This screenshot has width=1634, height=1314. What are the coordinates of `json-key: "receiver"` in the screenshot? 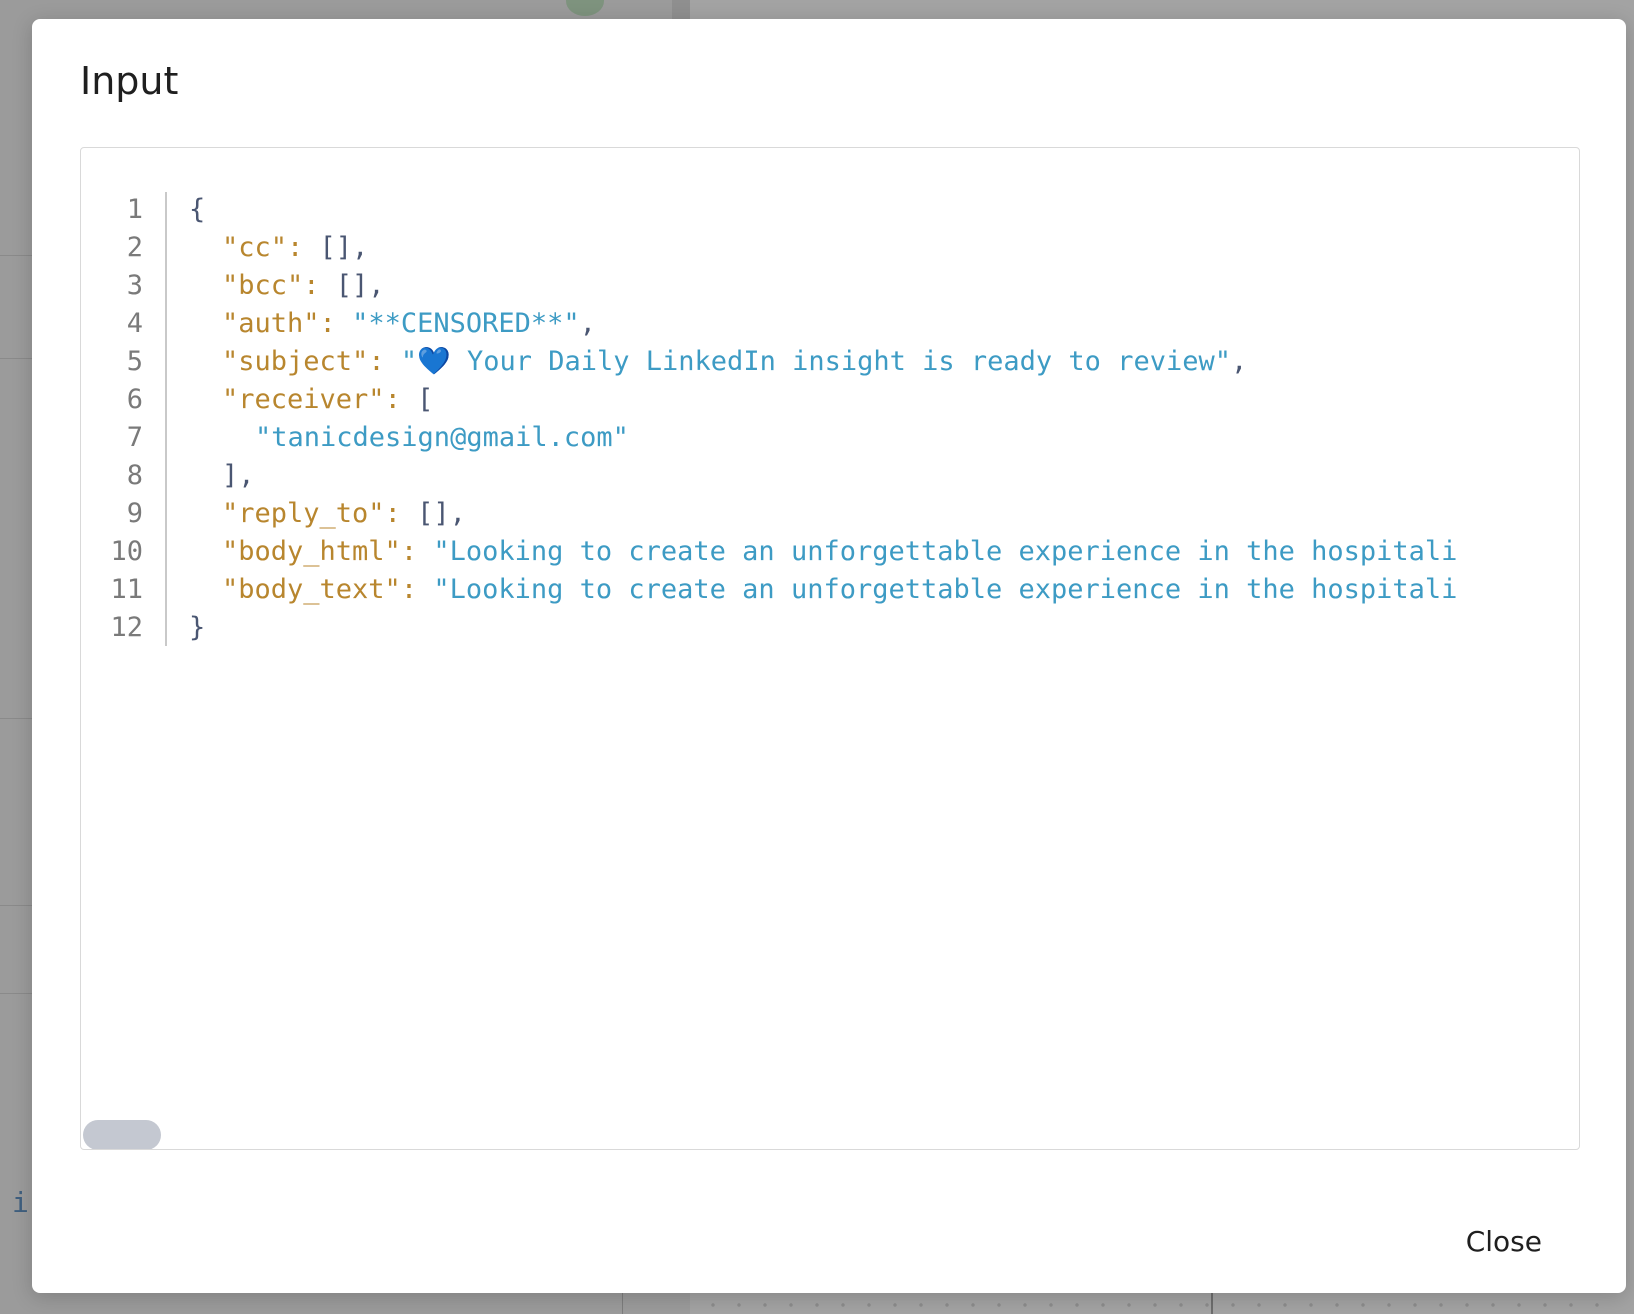 It's located at (303, 399).